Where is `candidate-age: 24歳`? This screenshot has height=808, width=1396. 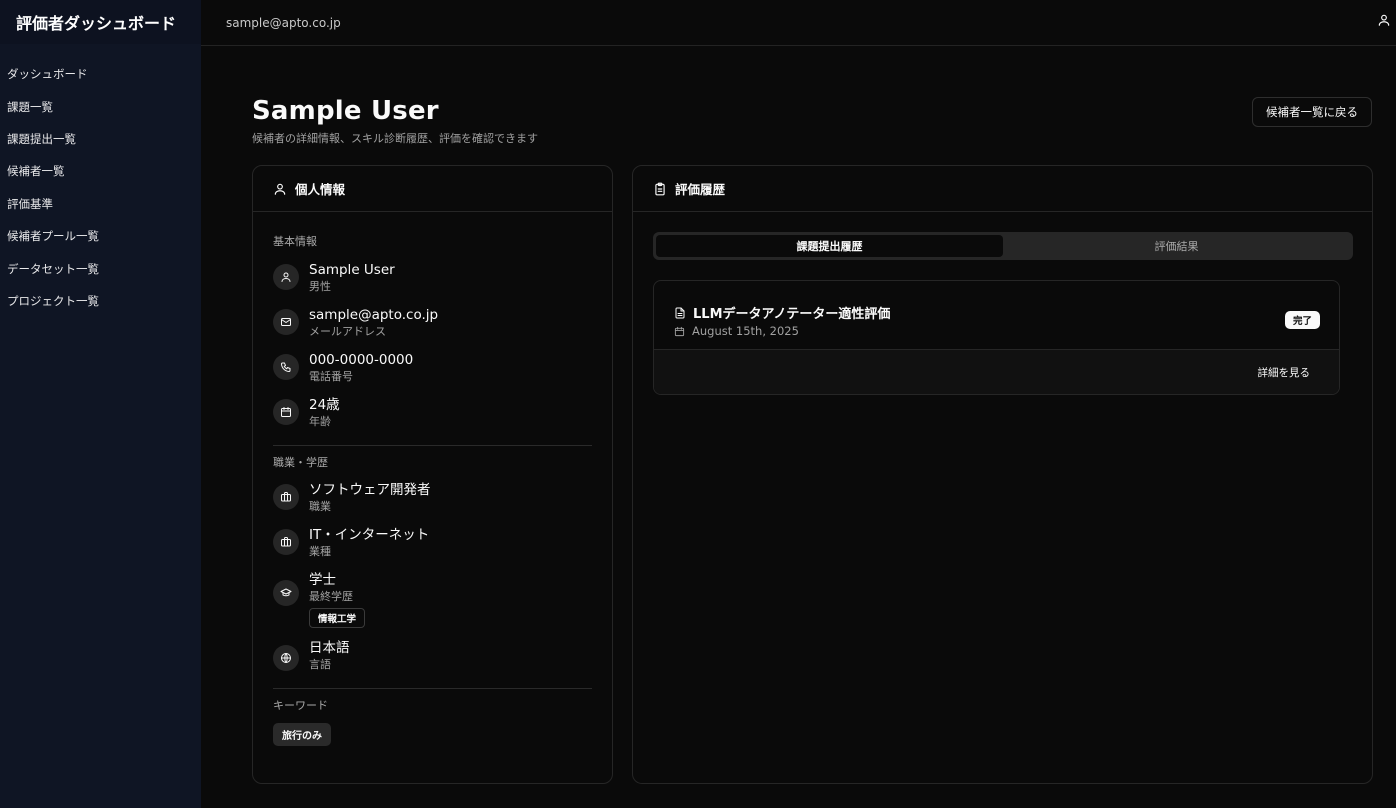
candidate-age: 24歳 is located at coordinates (324, 405).